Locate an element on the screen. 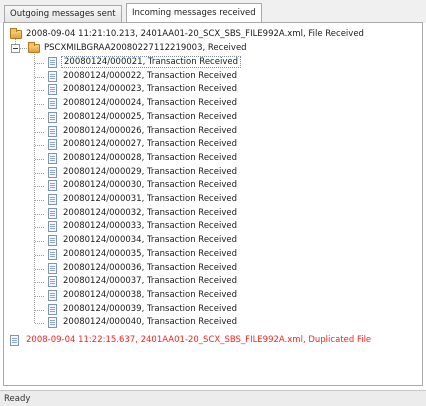 The width and height of the screenshot is (426, 406). transaction-item: 20080124/000022, Transaction Received is located at coordinates (143, 76).